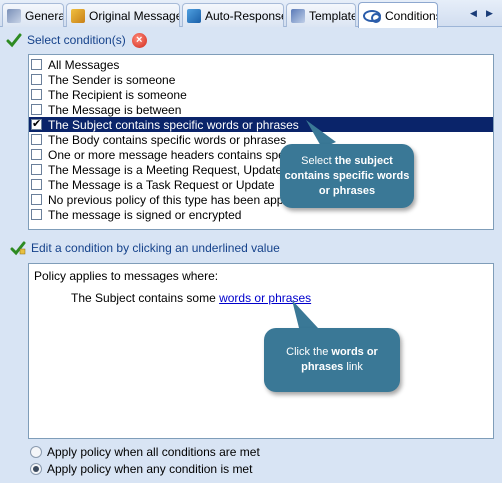  I want to click on tab-conditions: Conditions, so click(398, 15).